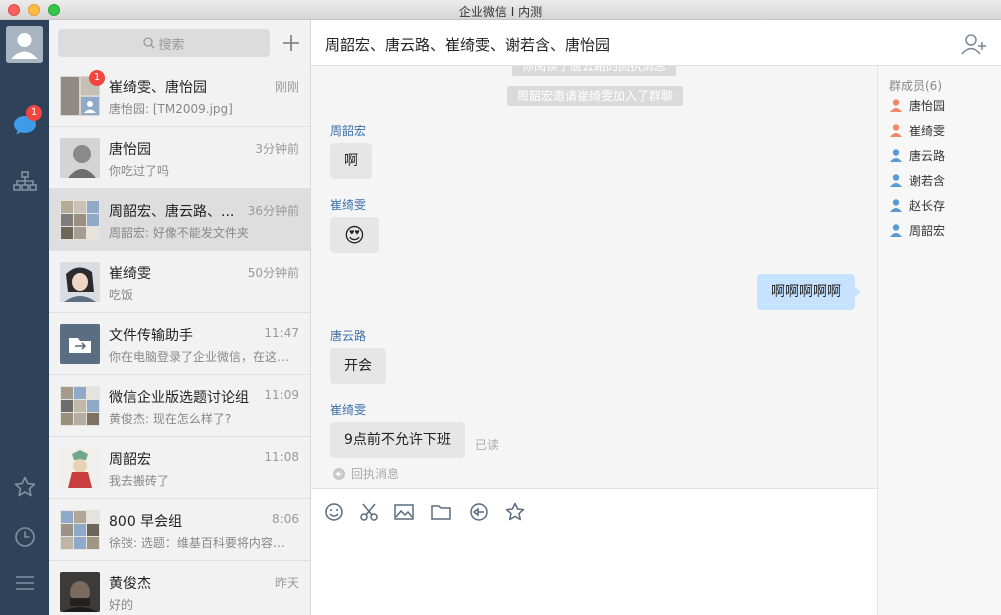  I want to click on search-placeholder: 搜索, so click(171, 45).